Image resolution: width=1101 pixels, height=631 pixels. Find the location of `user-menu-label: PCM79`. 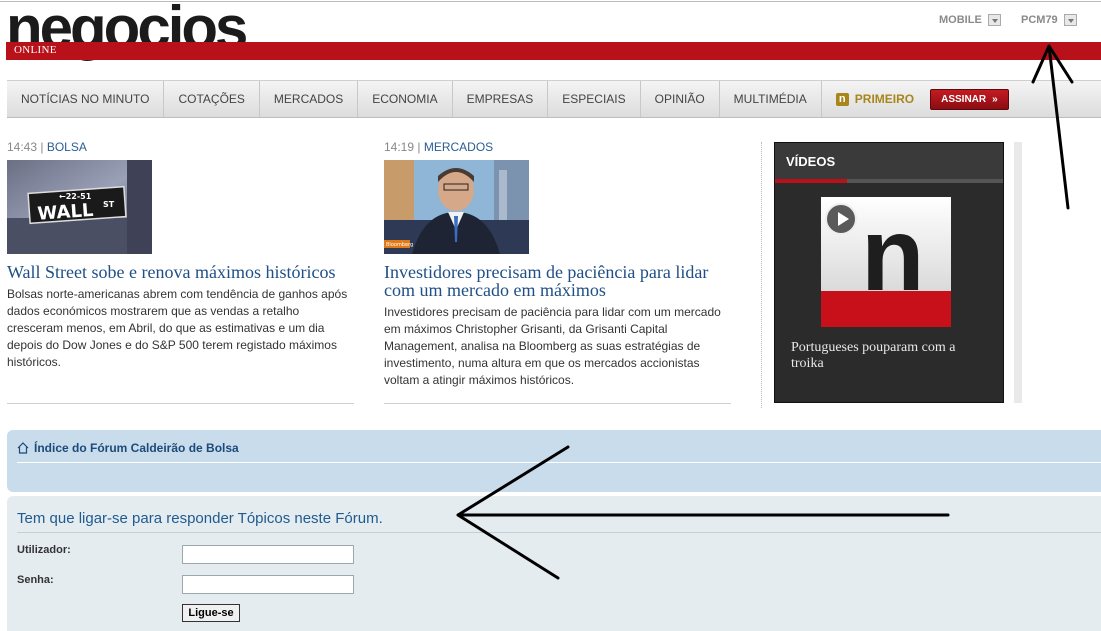

user-menu-label: PCM79 is located at coordinates (1039, 20).